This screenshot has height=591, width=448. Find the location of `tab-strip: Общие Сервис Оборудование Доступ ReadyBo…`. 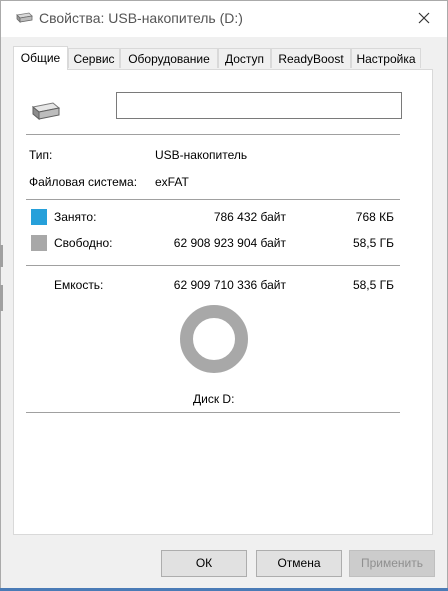

tab-strip: Общие Сервис Оборудование Доступ ReadyBo… is located at coordinates (223, 58).